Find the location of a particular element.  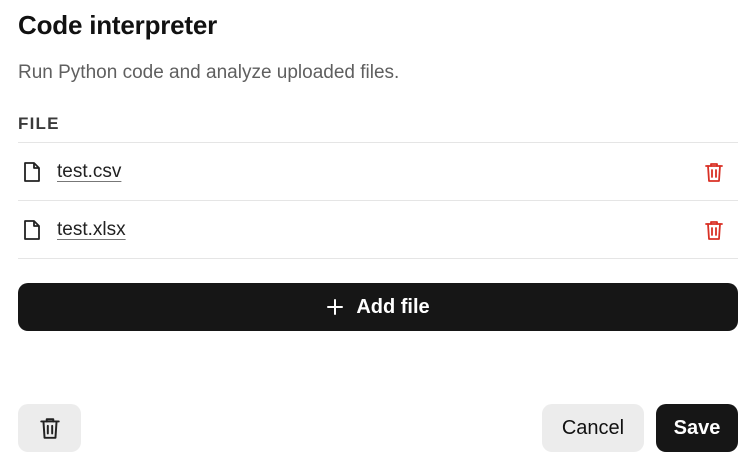

file-section-label: FILE is located at coordinates (39, 123).